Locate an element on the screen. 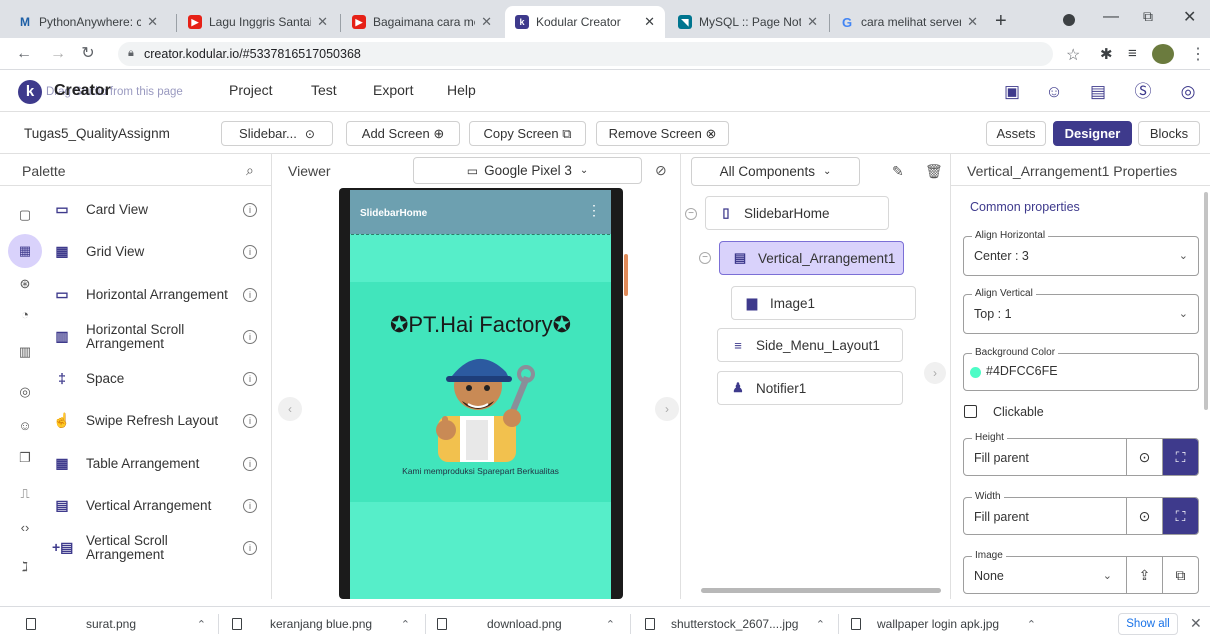 The image size is (1210, 641). sensors-icon: ◎ is located at coordinates (25, 392).